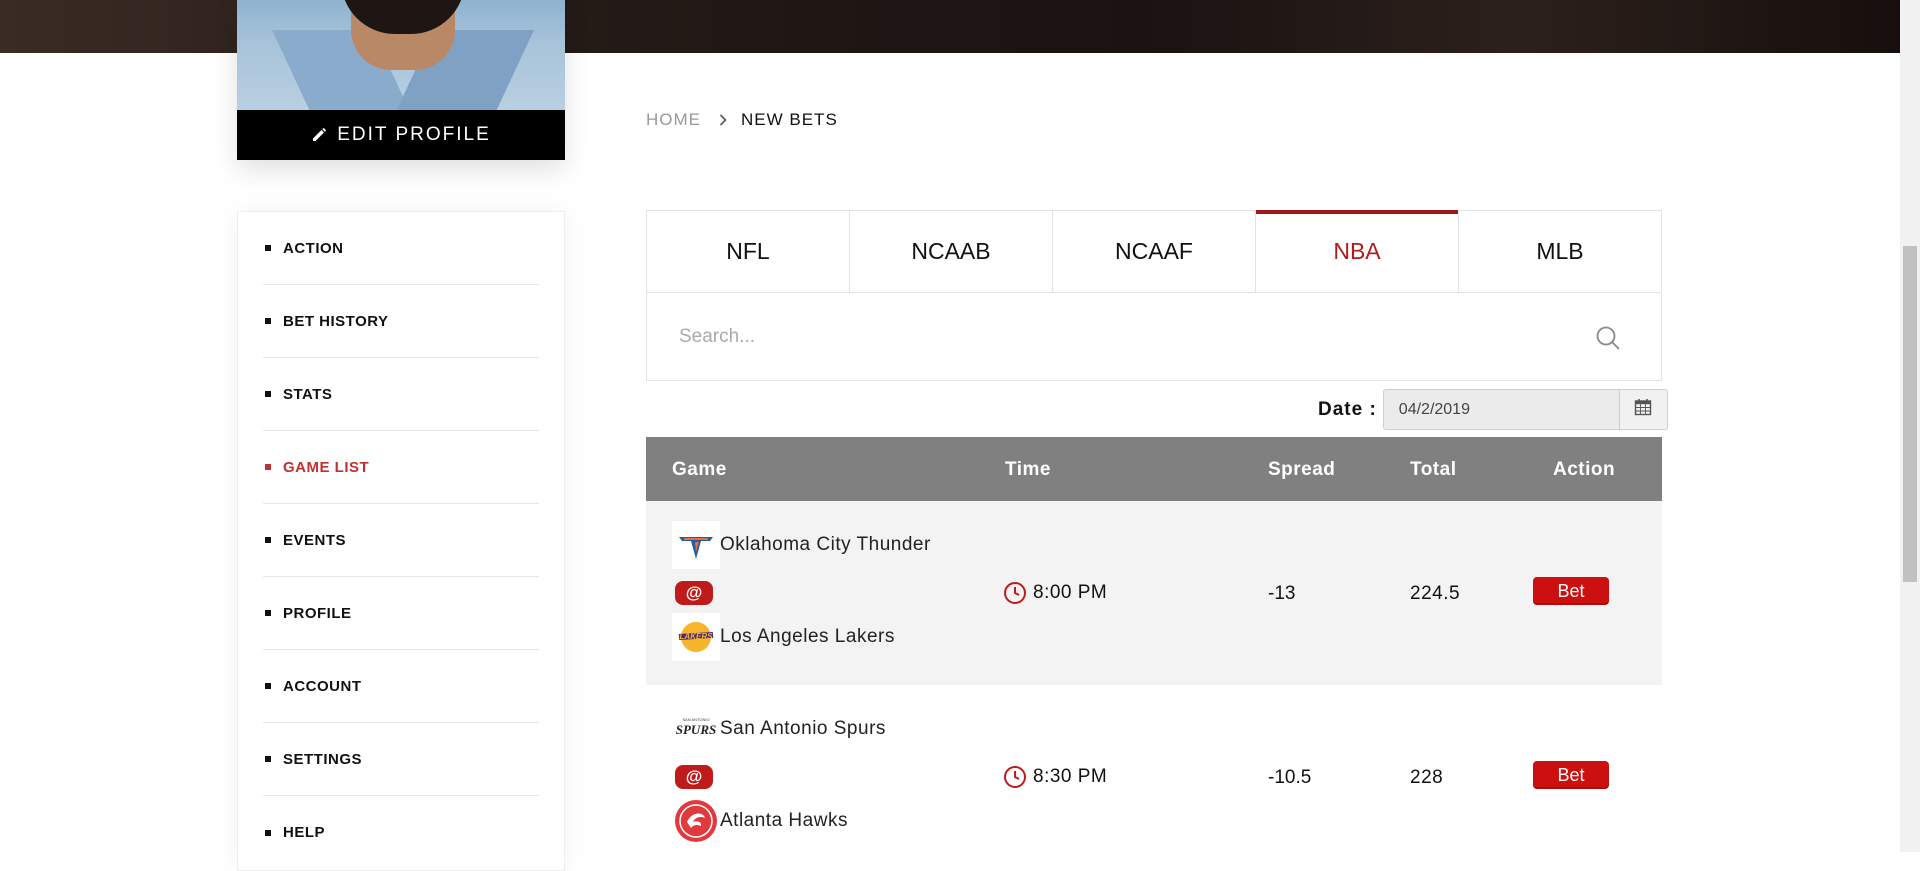 The height and width of the screenshot is (871, 1920). I want to click on tab-ncaaf: NCAAF, so click(1154, 251).